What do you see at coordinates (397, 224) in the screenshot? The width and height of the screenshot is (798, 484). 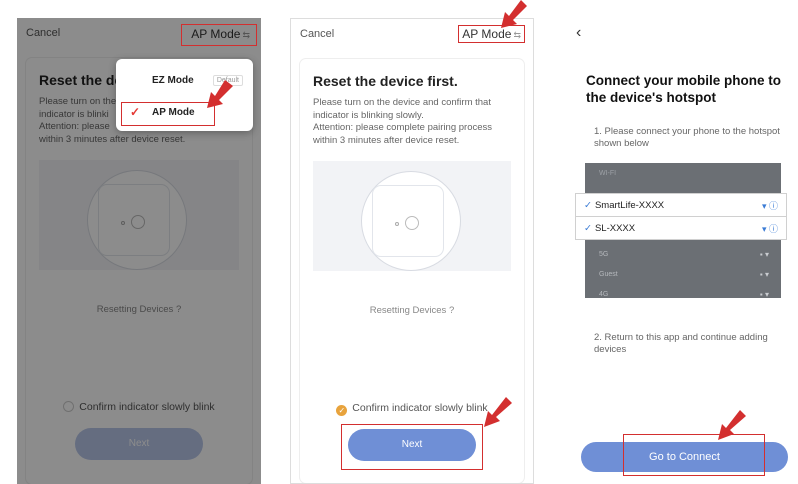 I see `indicator-dot` at bounding box center [397, 224].